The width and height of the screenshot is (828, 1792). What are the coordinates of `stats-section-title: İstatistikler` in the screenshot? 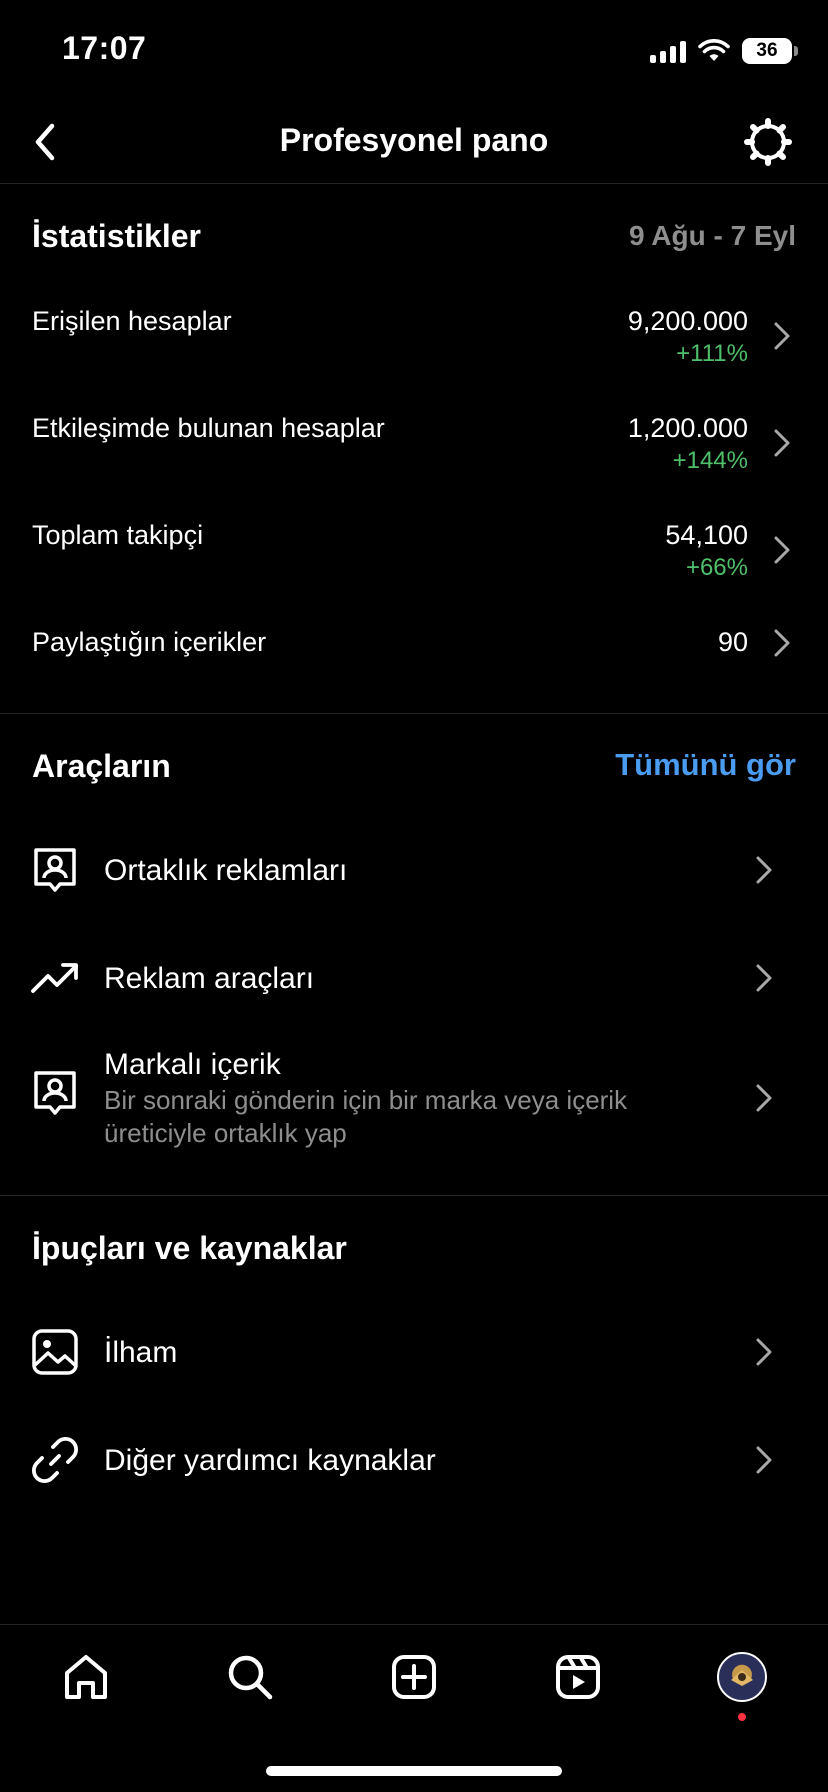 It's located at (116, 236).